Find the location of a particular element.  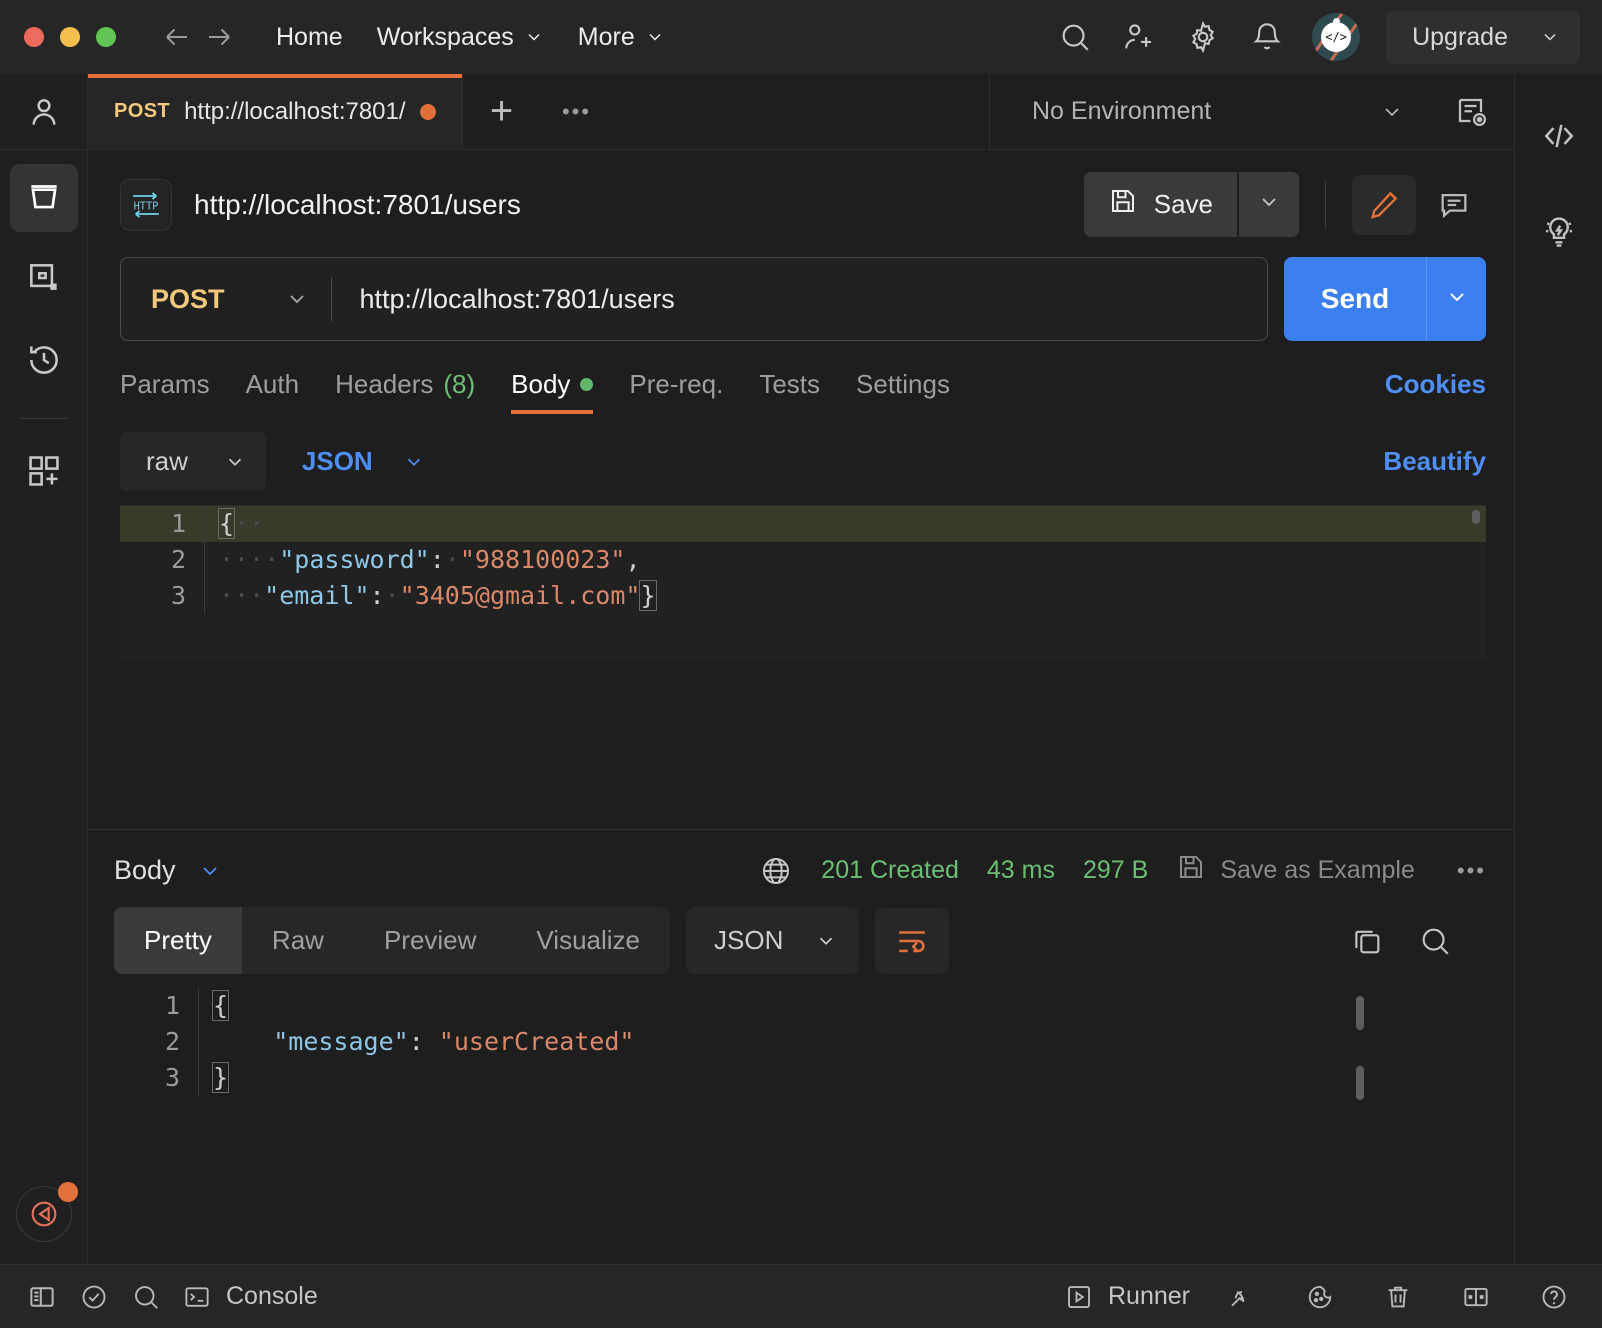

nav-more: More is located at coordinates (621, 37).